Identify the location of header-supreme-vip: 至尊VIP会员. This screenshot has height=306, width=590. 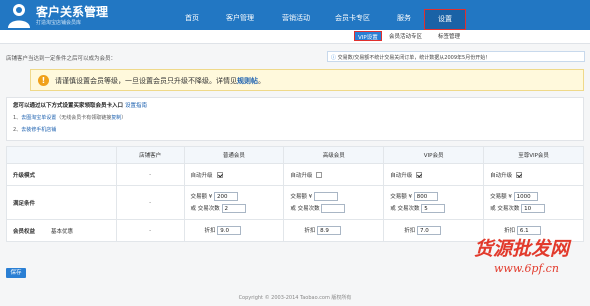
(533, 155).